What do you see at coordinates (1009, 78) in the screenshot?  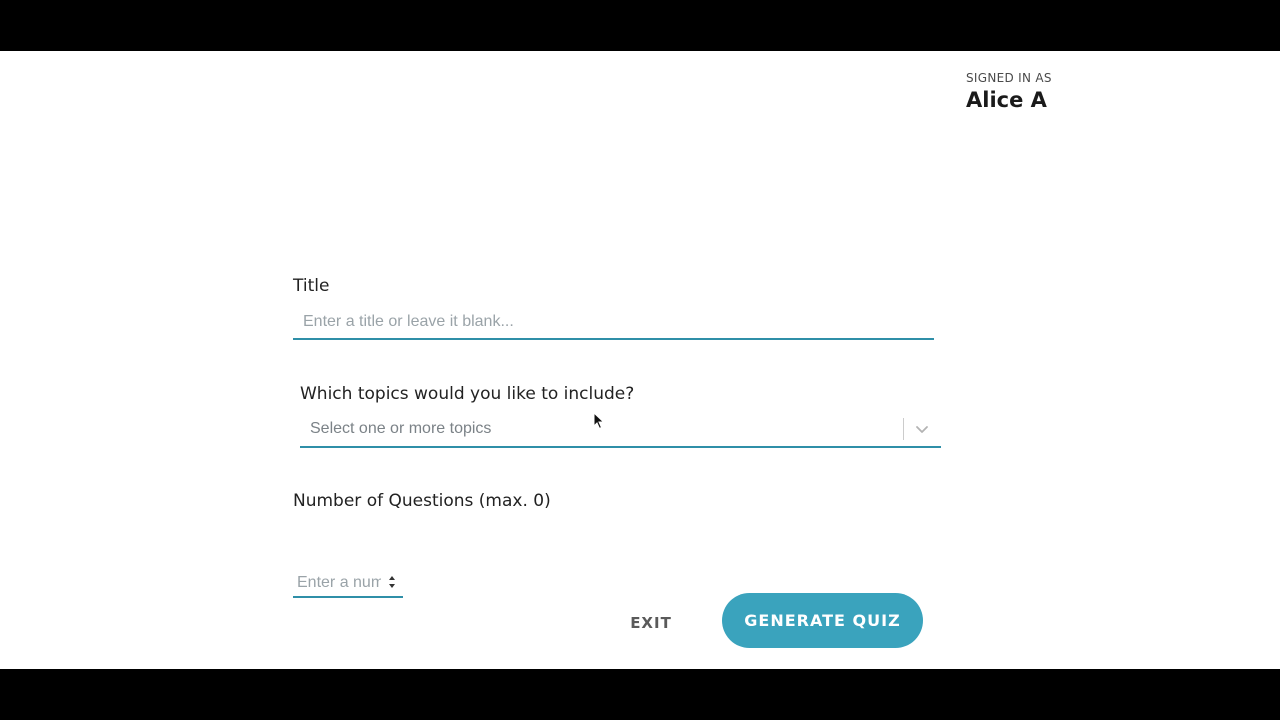 I see `signed-in-label: SIGNED IN AS` at bounding box center [1009, 78].